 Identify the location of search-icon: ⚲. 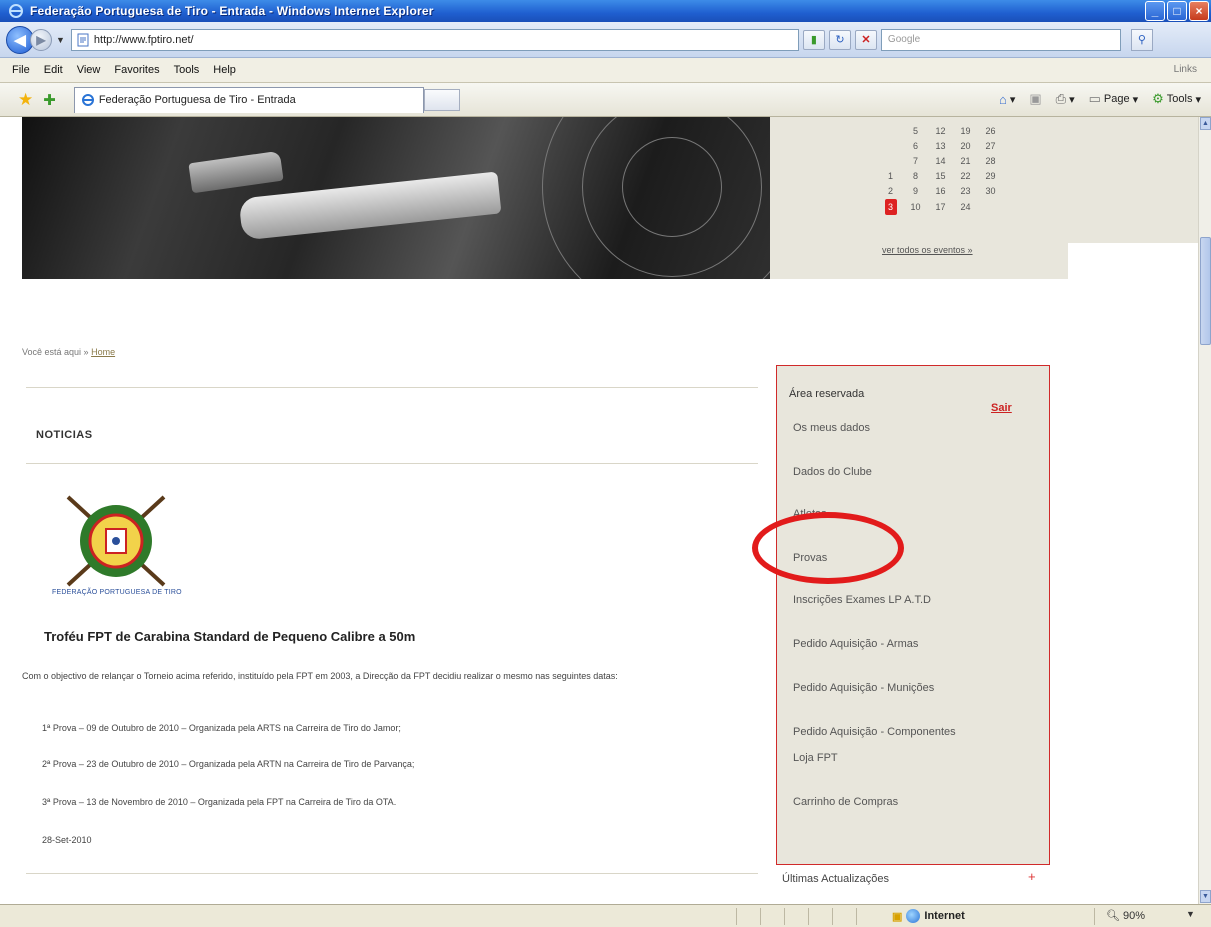
(1141, 40).